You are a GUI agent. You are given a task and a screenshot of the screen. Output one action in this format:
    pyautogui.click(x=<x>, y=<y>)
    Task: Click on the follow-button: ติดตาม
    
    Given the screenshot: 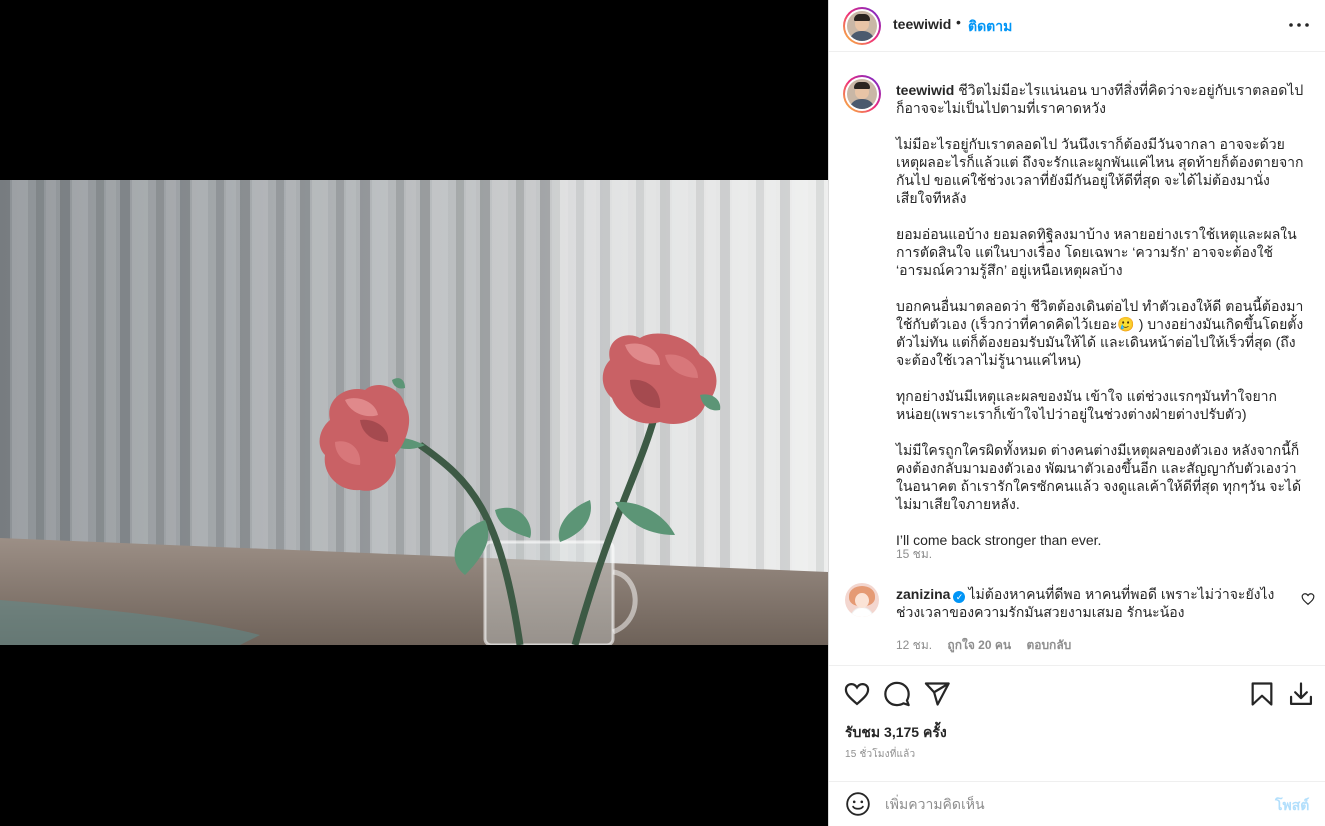 What is the action you would take?
    pyautogui.click(x=990, y=27)
    